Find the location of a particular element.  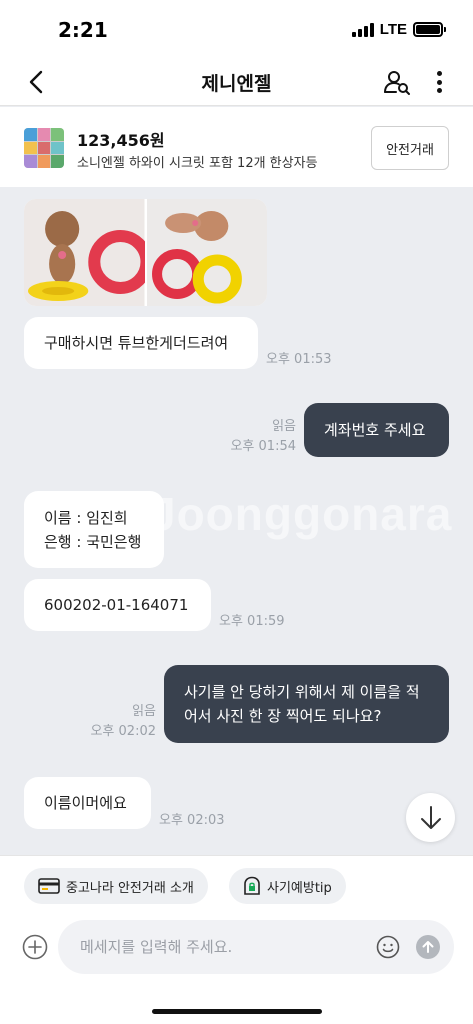

message-input is located at coordinates (225, 947).